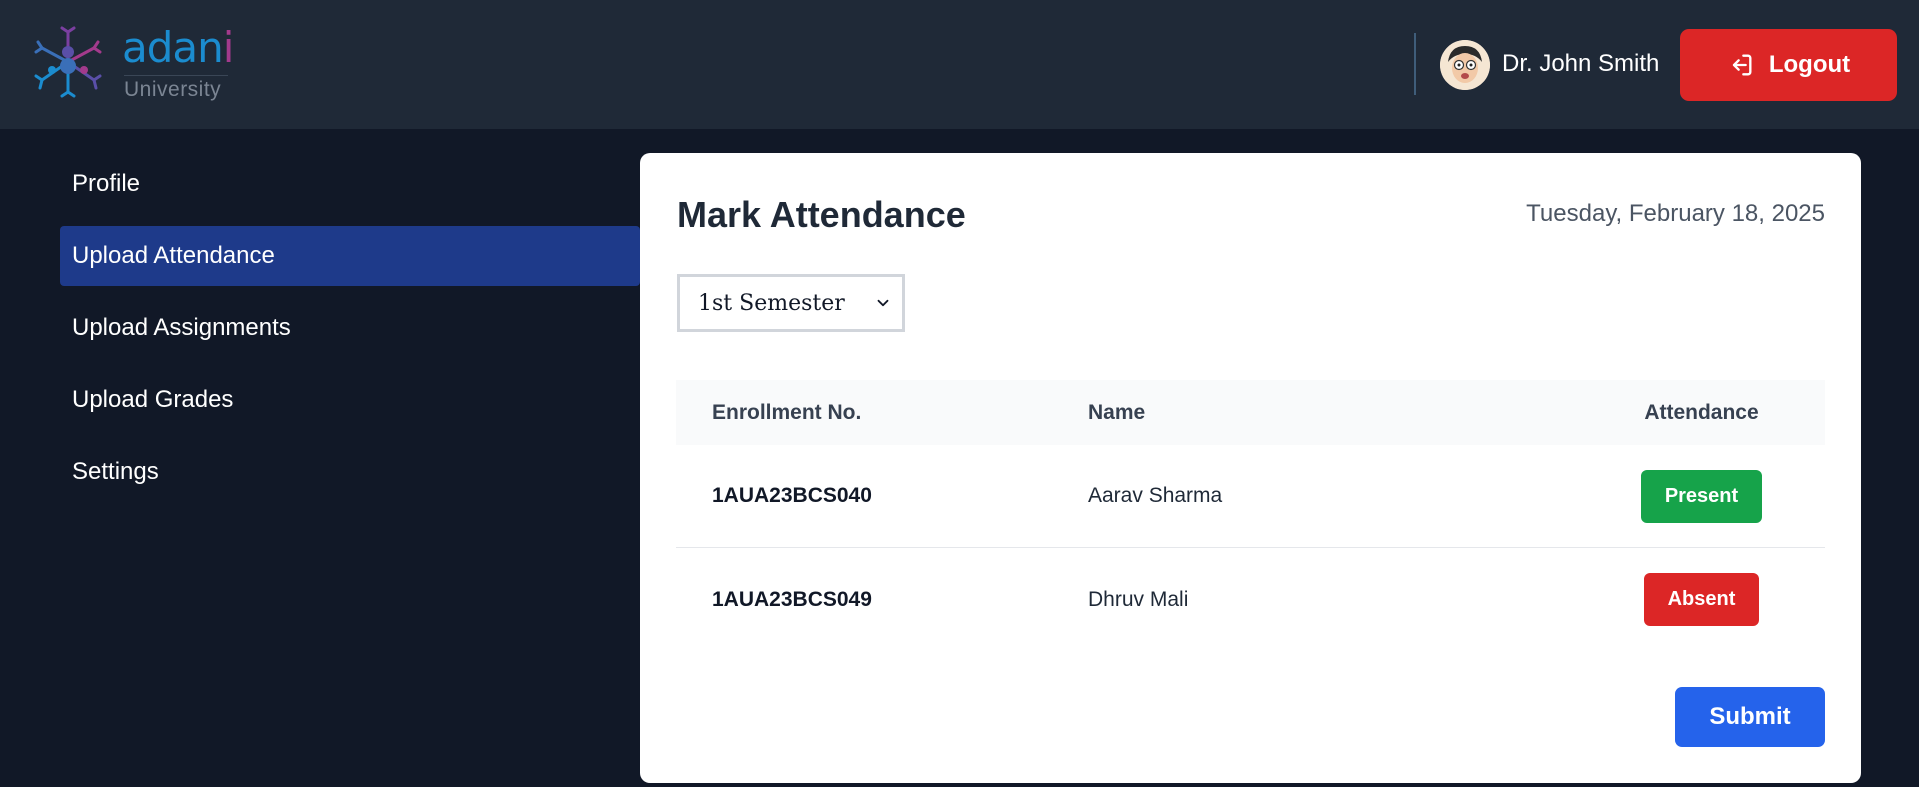  Describe the element at coordinates (1138, 599) in the screenshot. I see `name-cell: Dhruv Mali` at that location.